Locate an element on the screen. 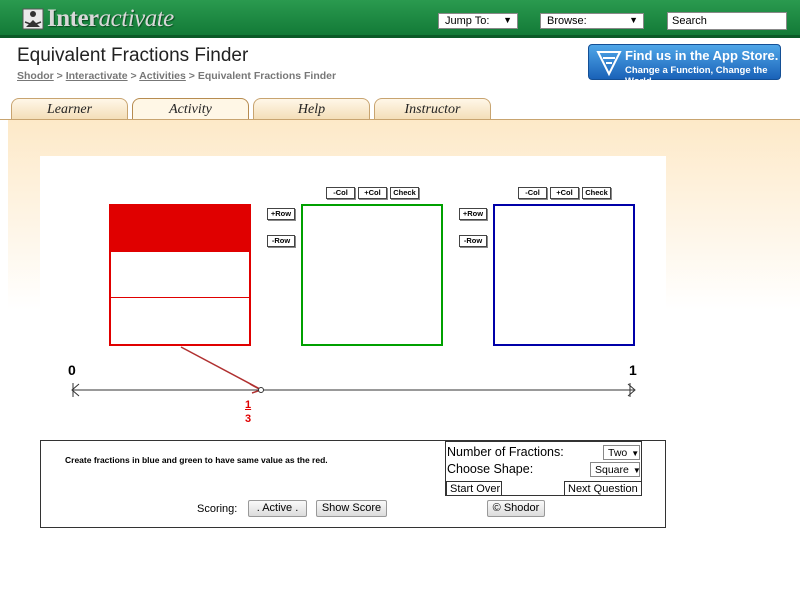 The width and height of the screenshot is (800, 600). num-fractions-value: Two is located at coordinates (618, 453).